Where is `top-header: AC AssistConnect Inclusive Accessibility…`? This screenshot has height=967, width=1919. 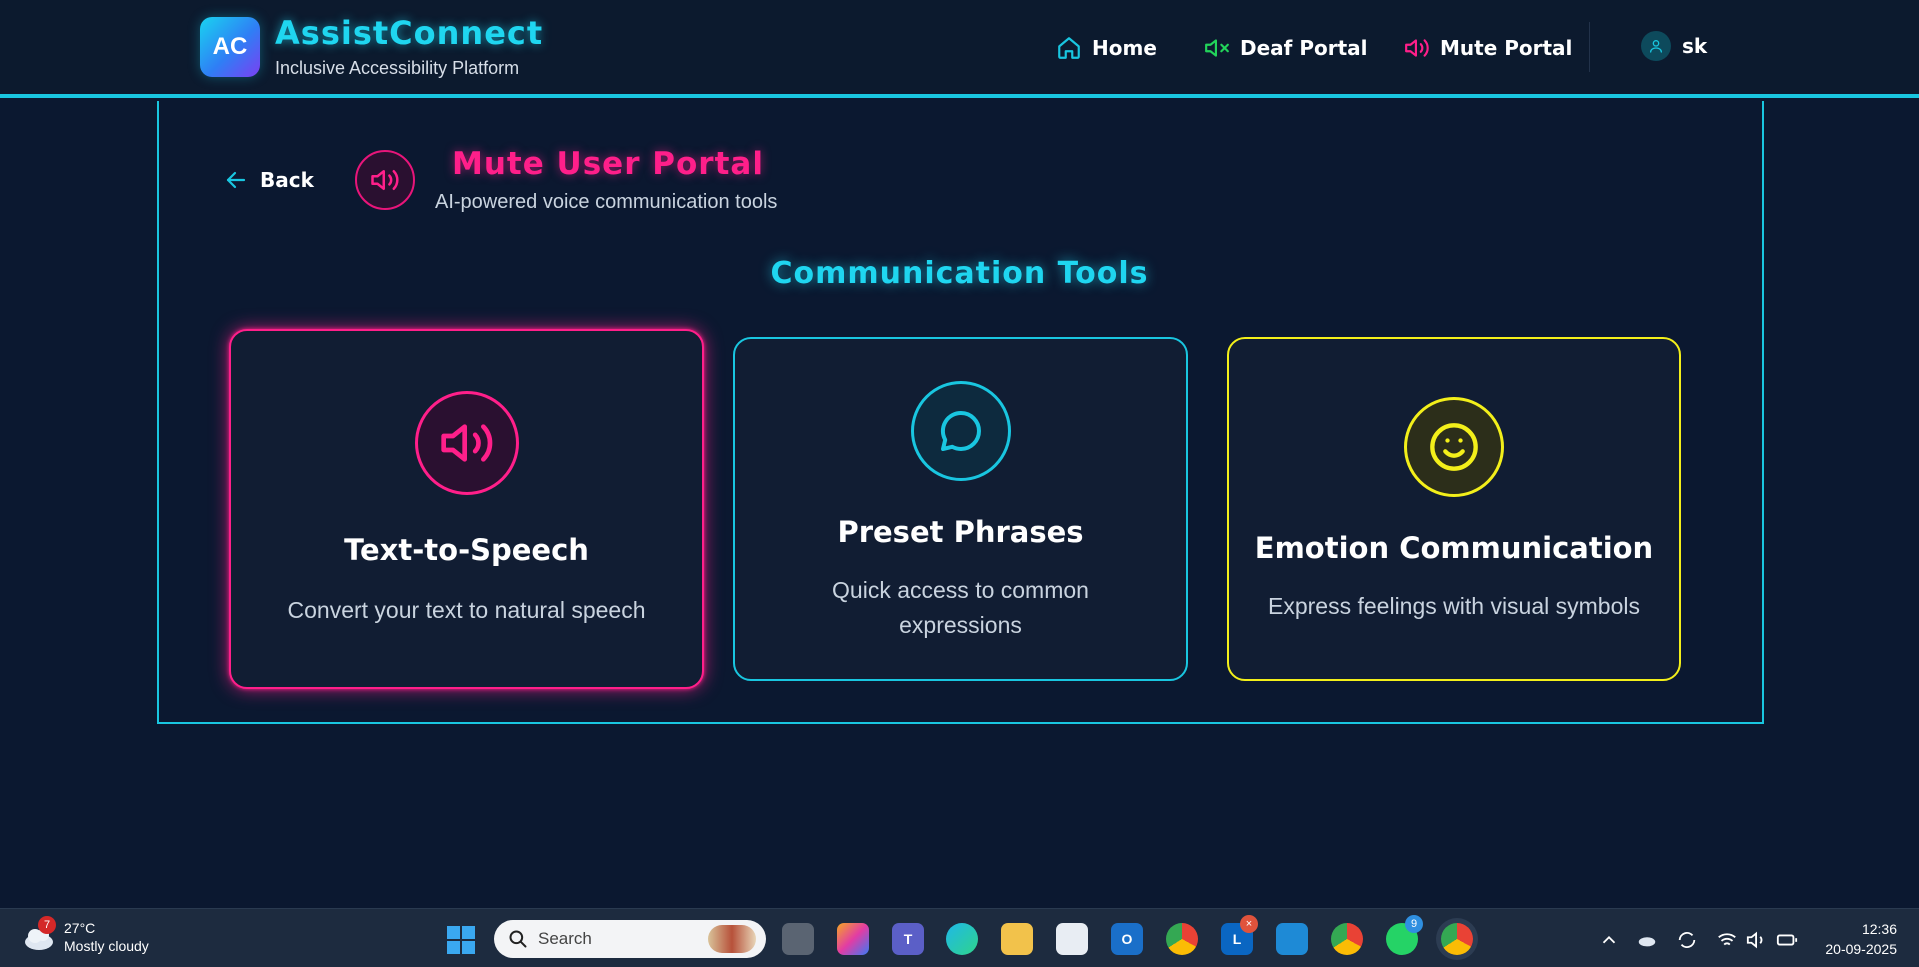 top-header: AC AssistConnect Inclusive Accessibility… is located at coordinates (959, 49).